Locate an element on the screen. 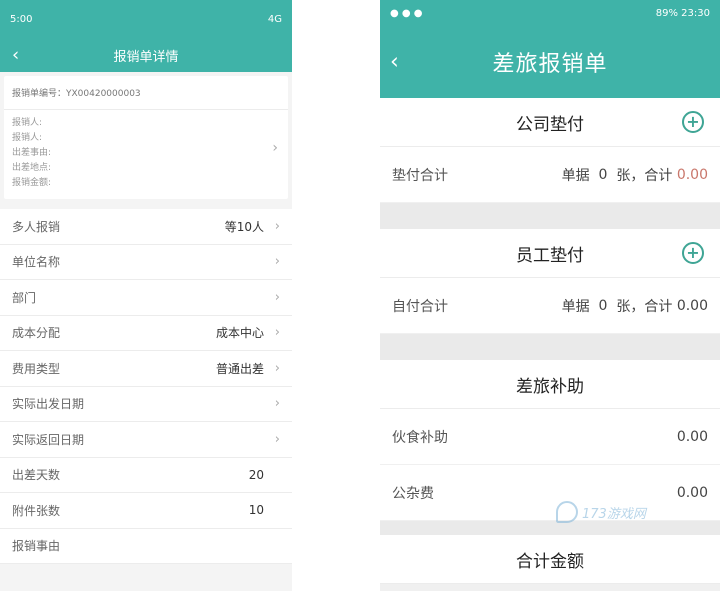  travel-subsidy-section: 差旅补助 伙食补助 0.00 公杂费 0.00 is located at coordinates (550, 440).